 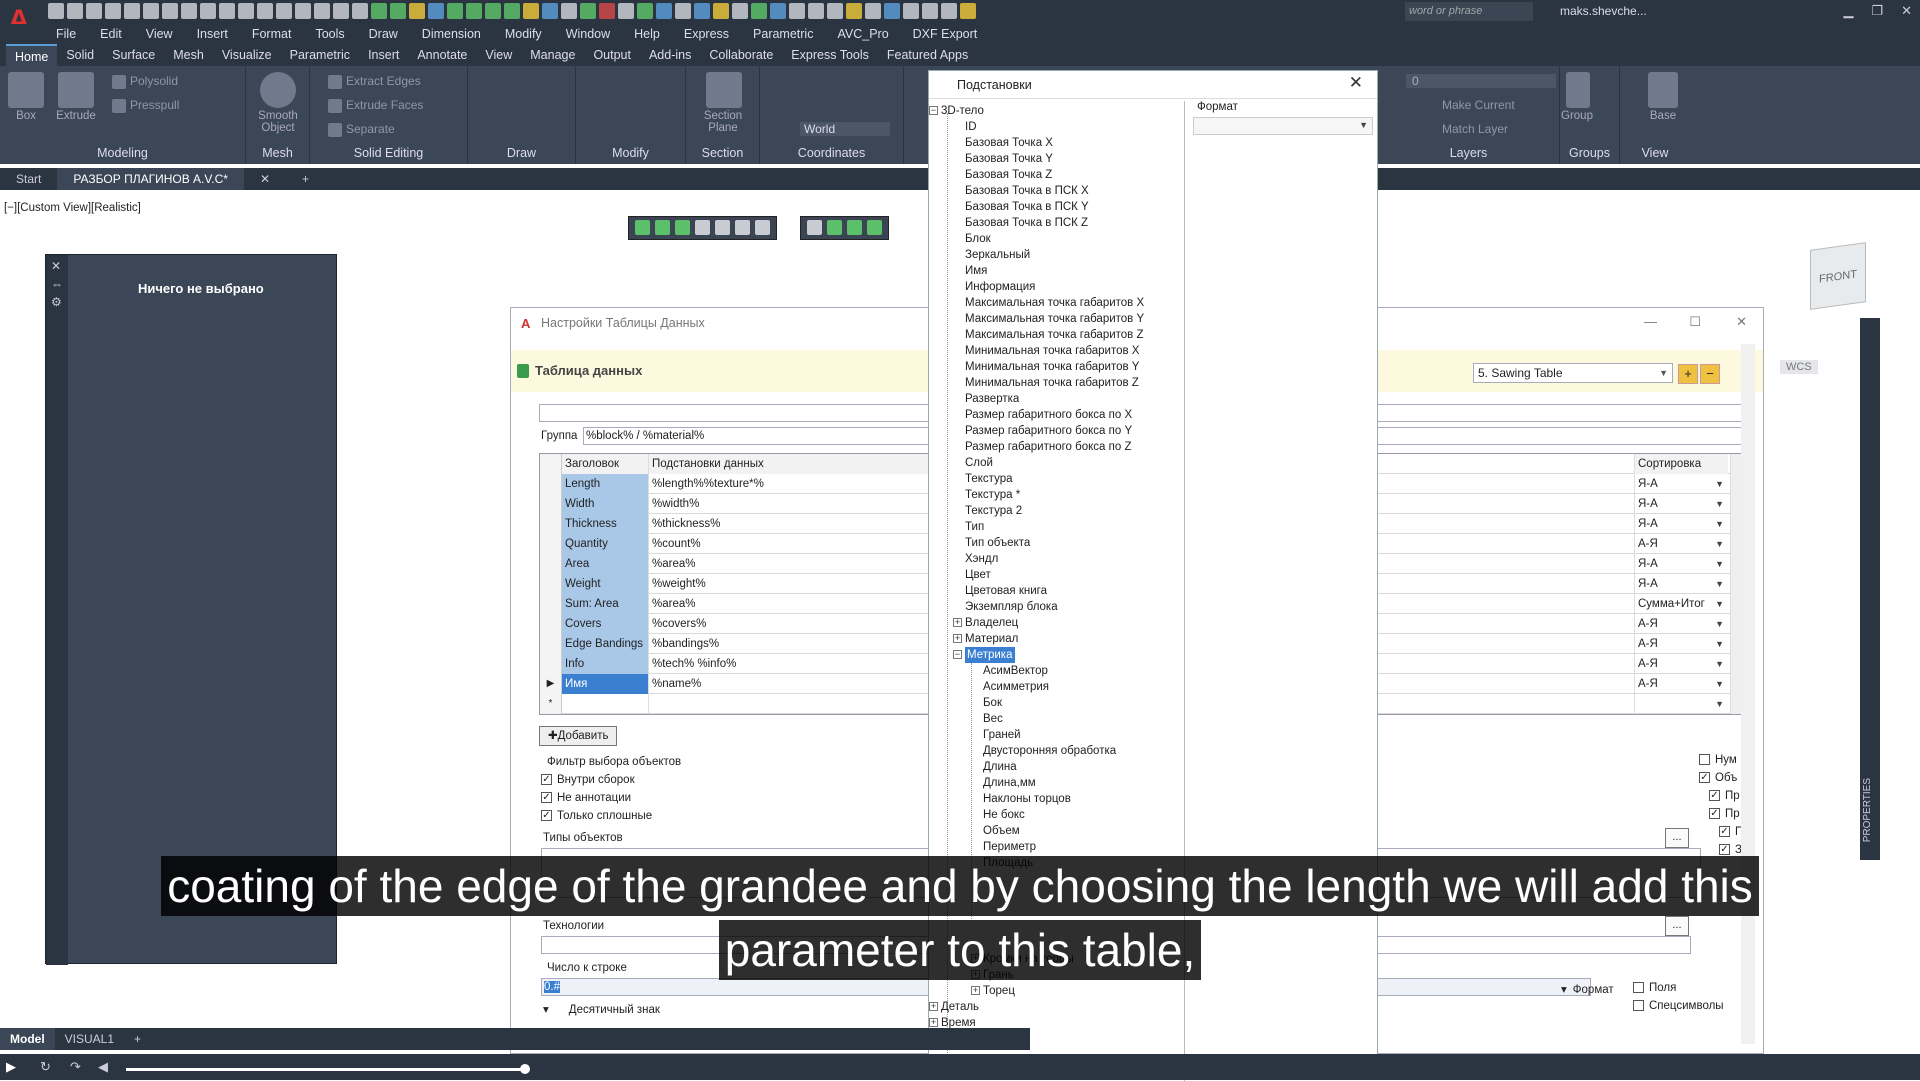 I want to click on tab-surface: Surface, so click(x=133, y=55).